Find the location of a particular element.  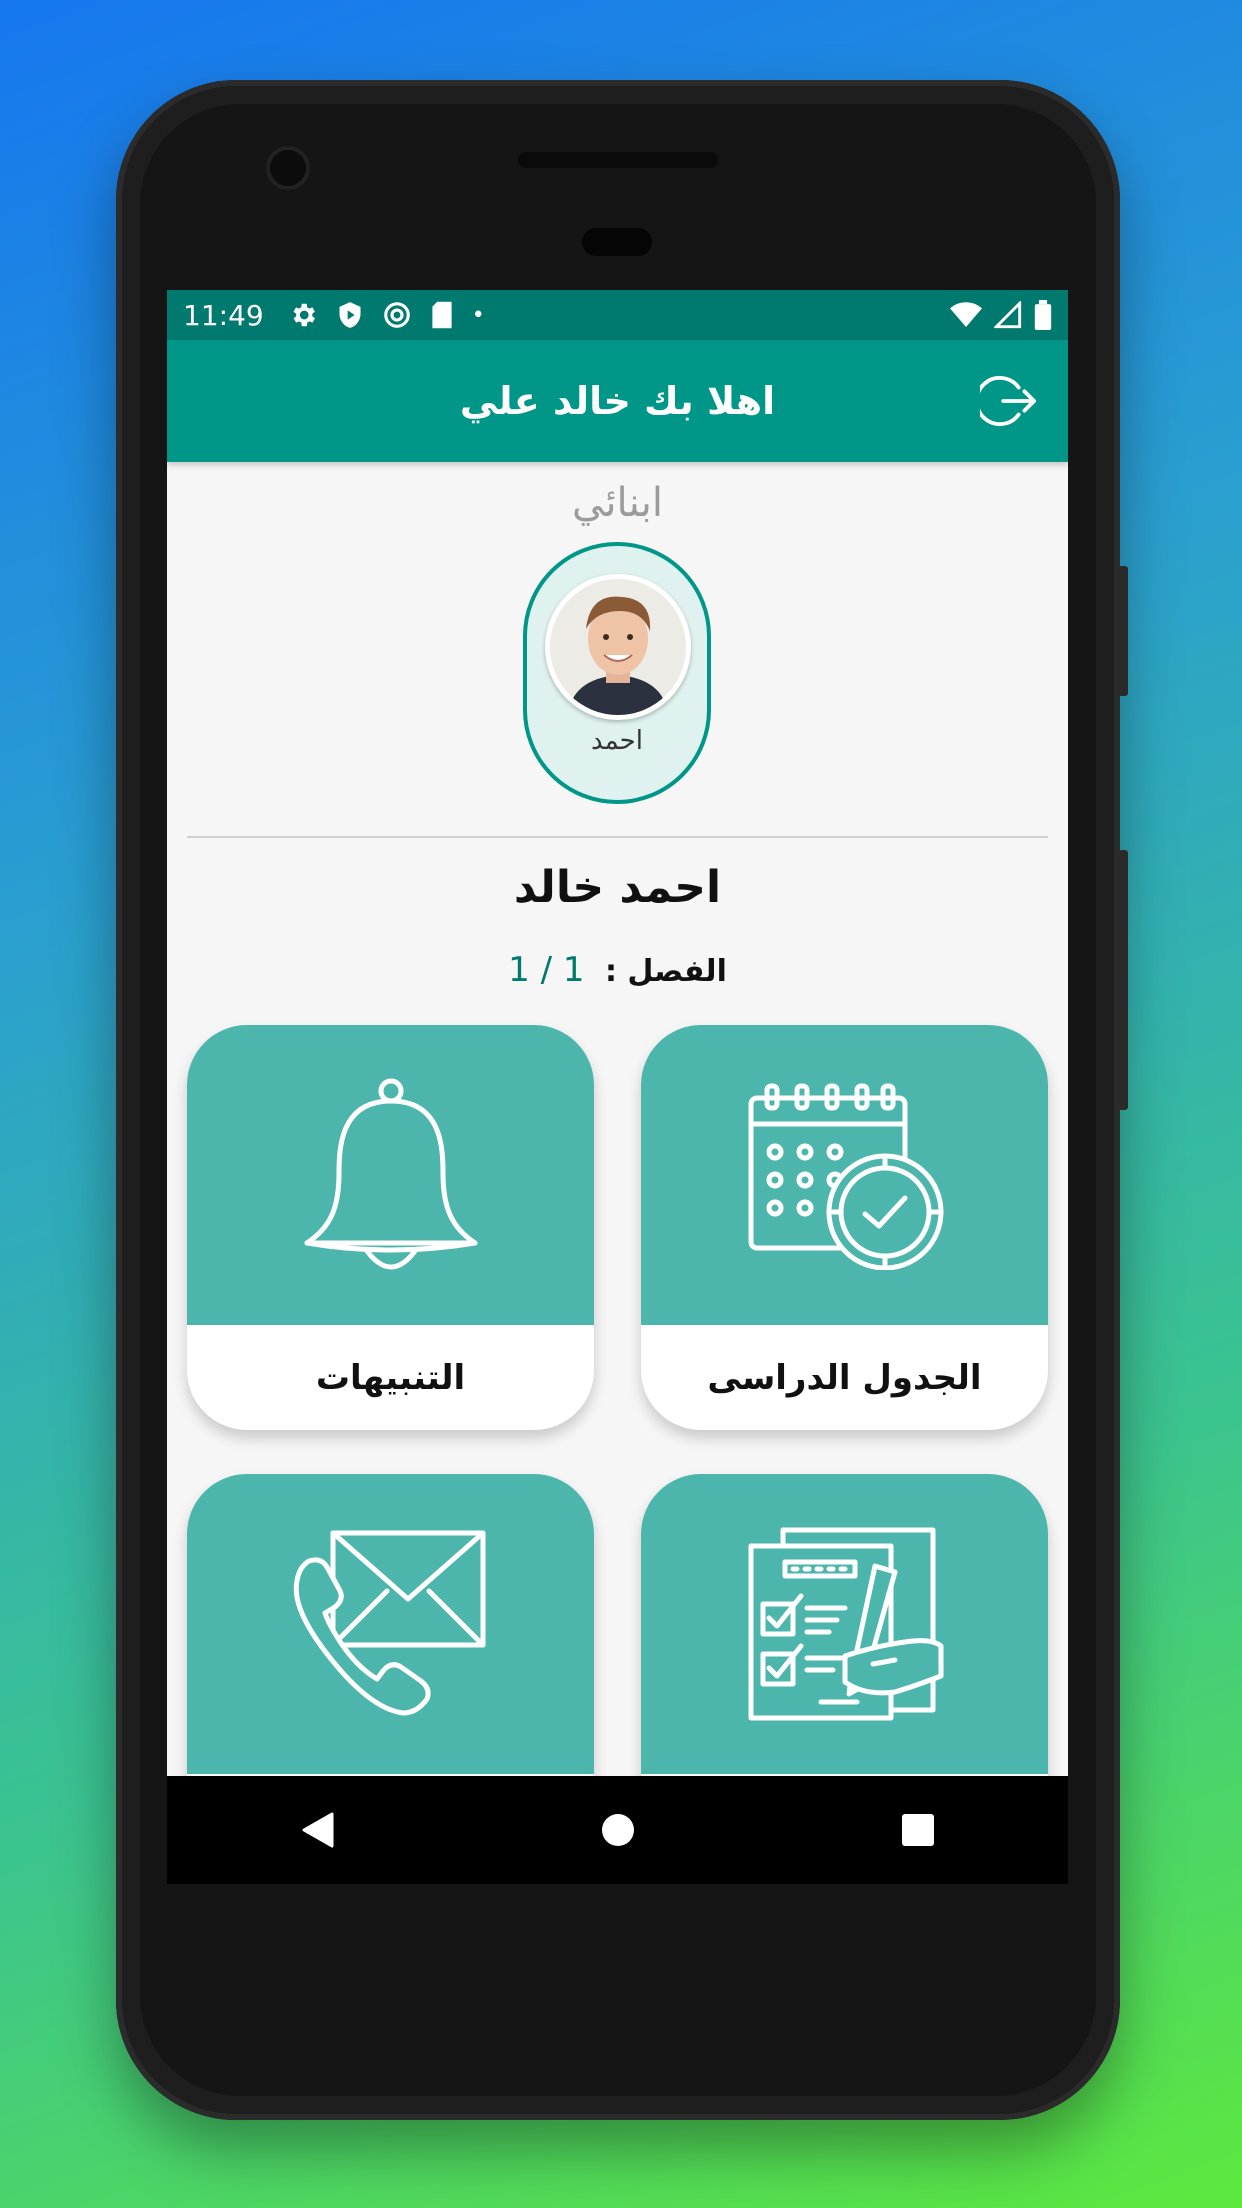

battery-icon is located at coordinates (1043, 315).